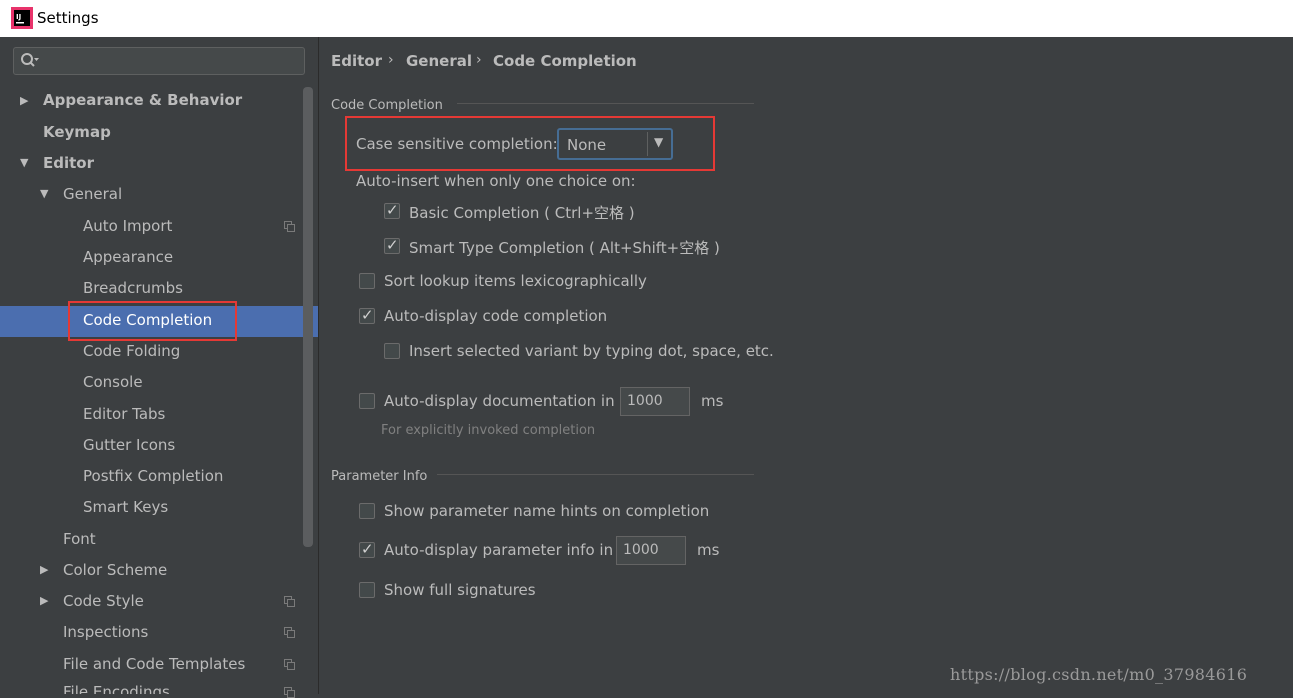  What do you see at coordinates (392, 351) in the screenshot?
I see `insert-selected-variant-checkbox` at bounding box center [392, 351].